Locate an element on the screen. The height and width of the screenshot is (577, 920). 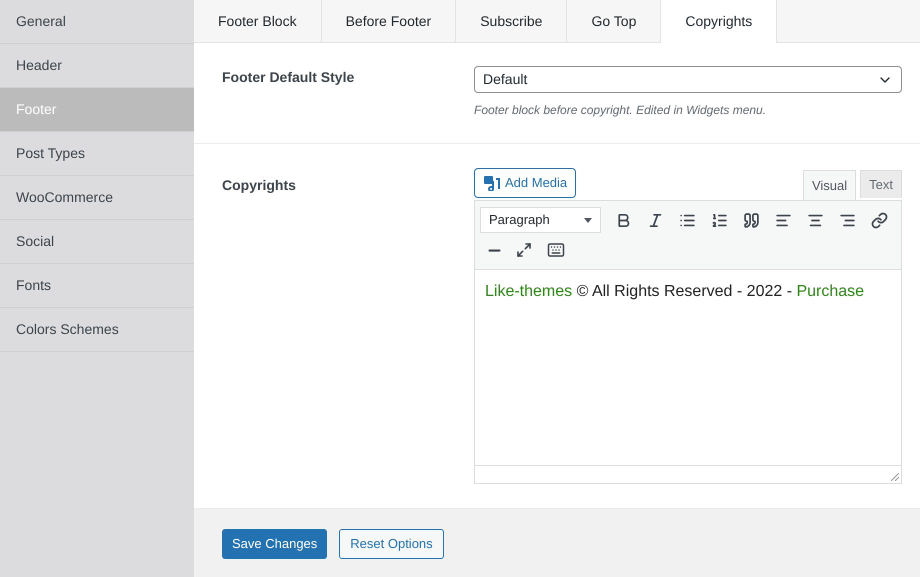
tab: Before Footer is located at coordinates (389, 21).